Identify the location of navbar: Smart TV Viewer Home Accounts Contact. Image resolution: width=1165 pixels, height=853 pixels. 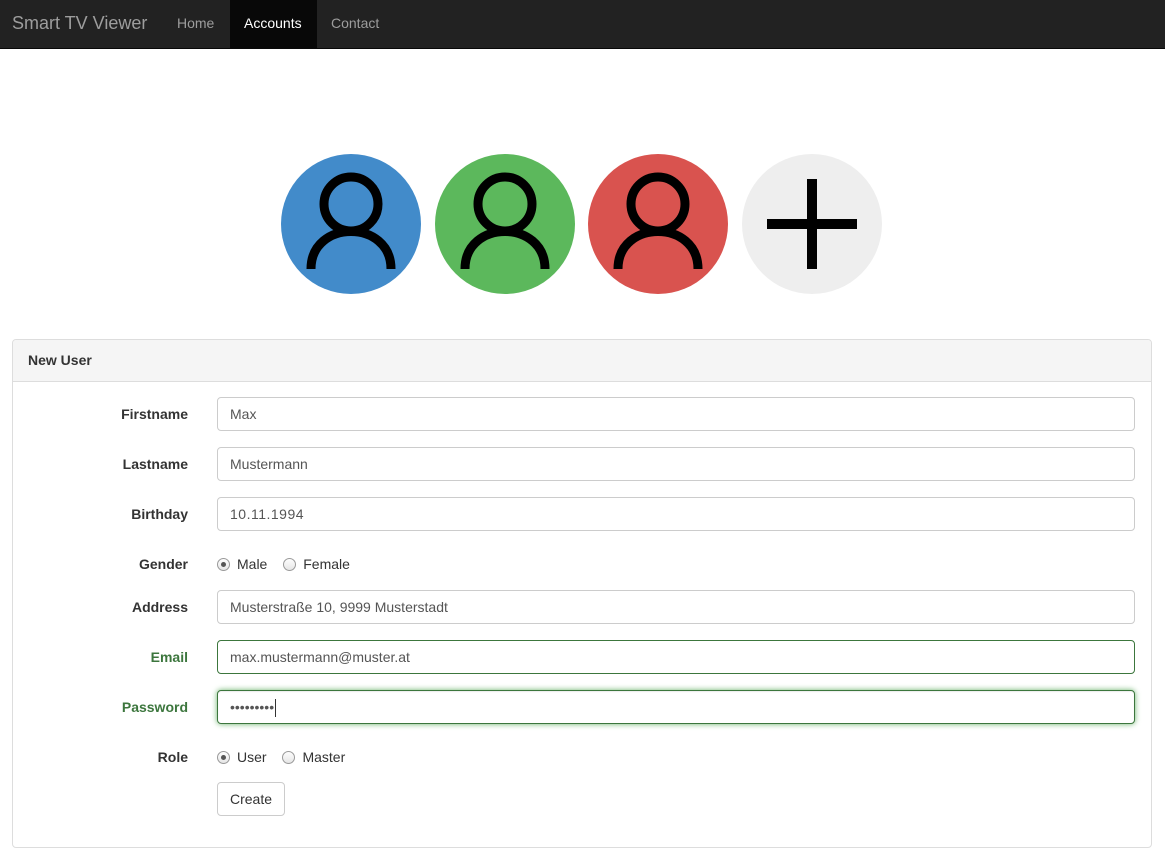
(582, 24).